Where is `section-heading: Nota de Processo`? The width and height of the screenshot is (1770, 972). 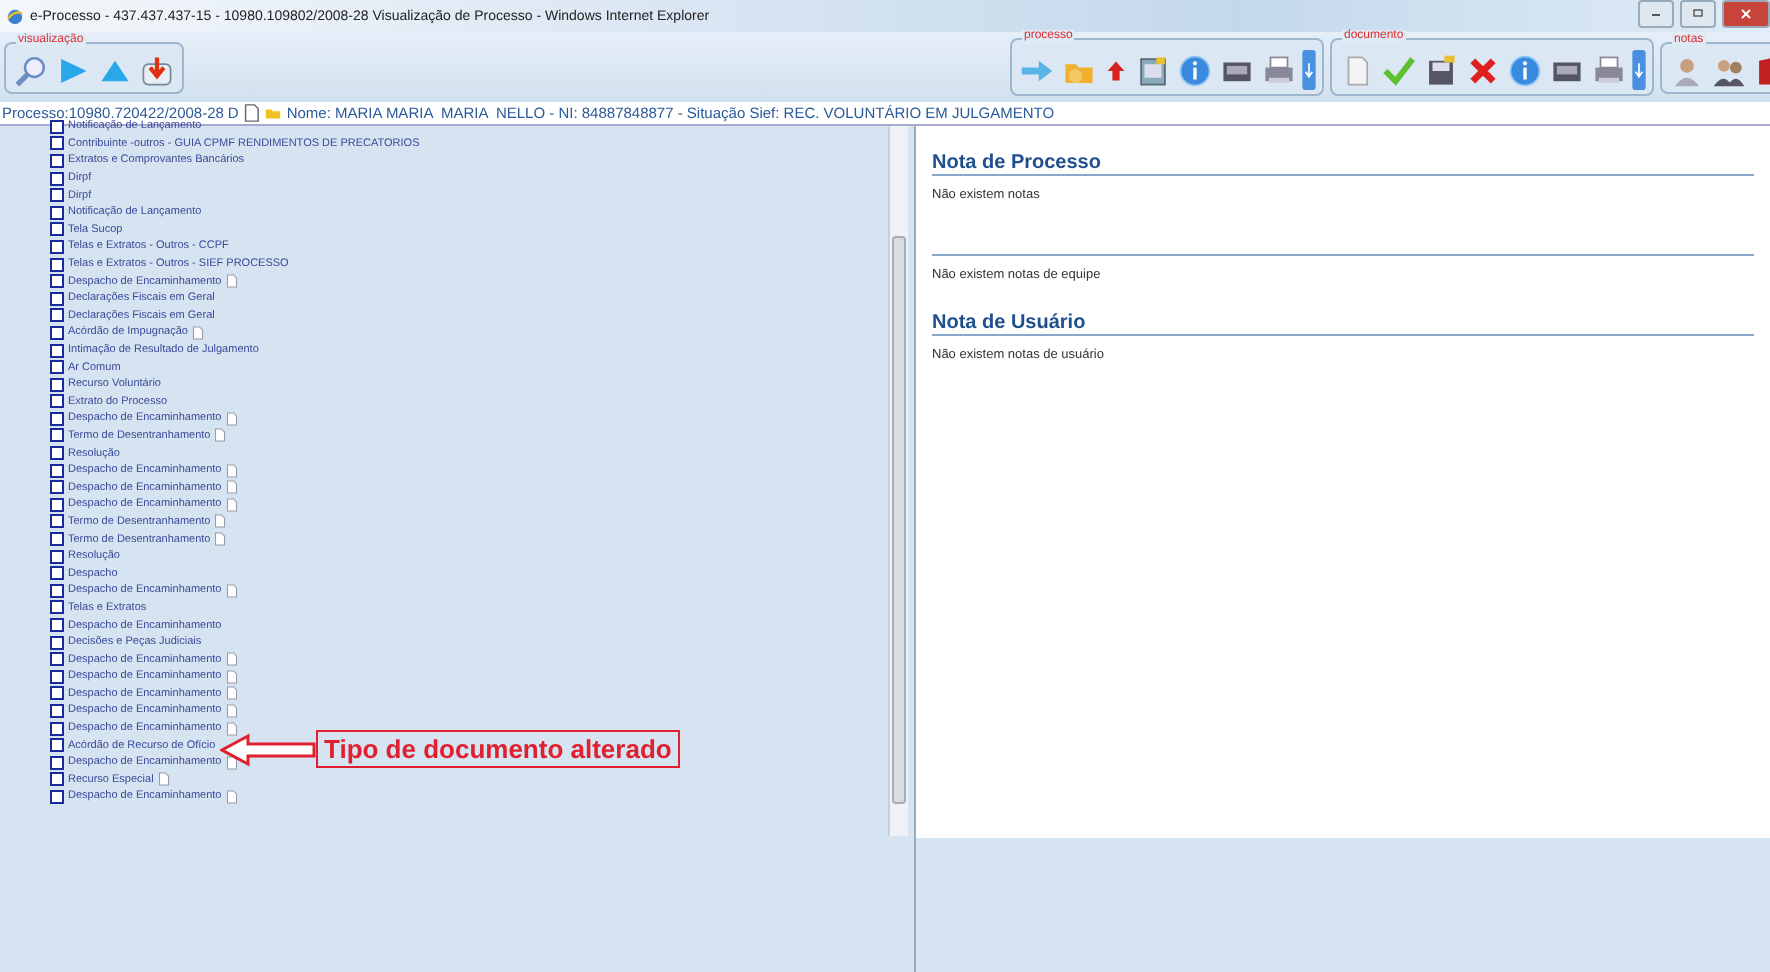
section-heading: Nota de Processo is located at coordinates (1016, 163).